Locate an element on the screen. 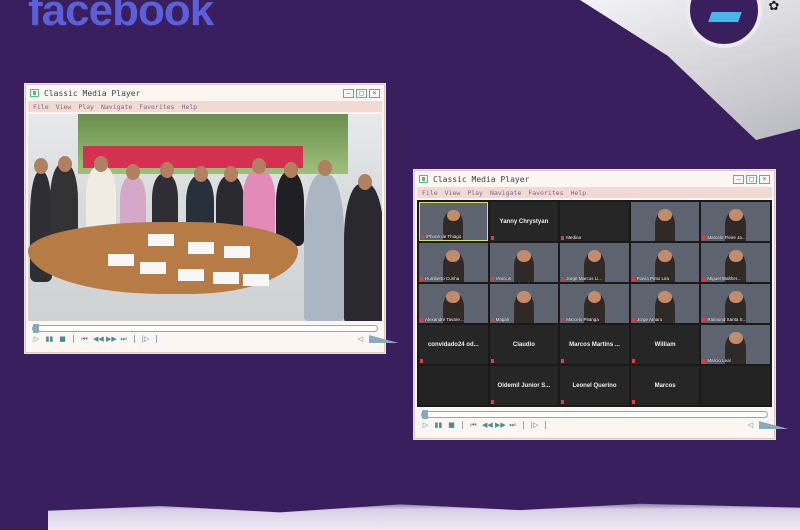  participant-tile: Leonel Querino is located at coordinates (594, 385).